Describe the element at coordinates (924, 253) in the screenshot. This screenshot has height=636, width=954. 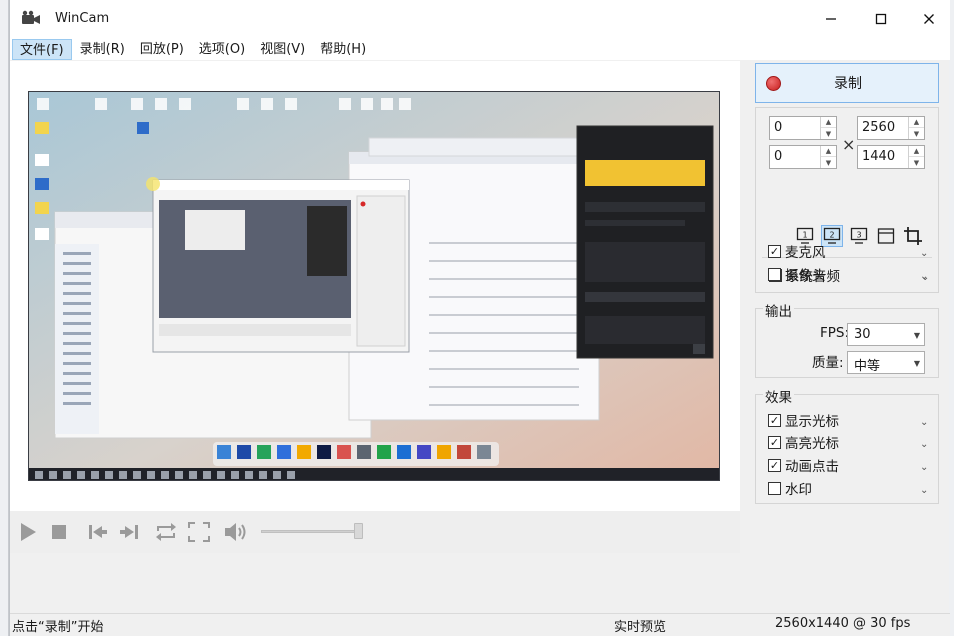
I see `microphone-chevron-down-icon: ⌄` at that location.